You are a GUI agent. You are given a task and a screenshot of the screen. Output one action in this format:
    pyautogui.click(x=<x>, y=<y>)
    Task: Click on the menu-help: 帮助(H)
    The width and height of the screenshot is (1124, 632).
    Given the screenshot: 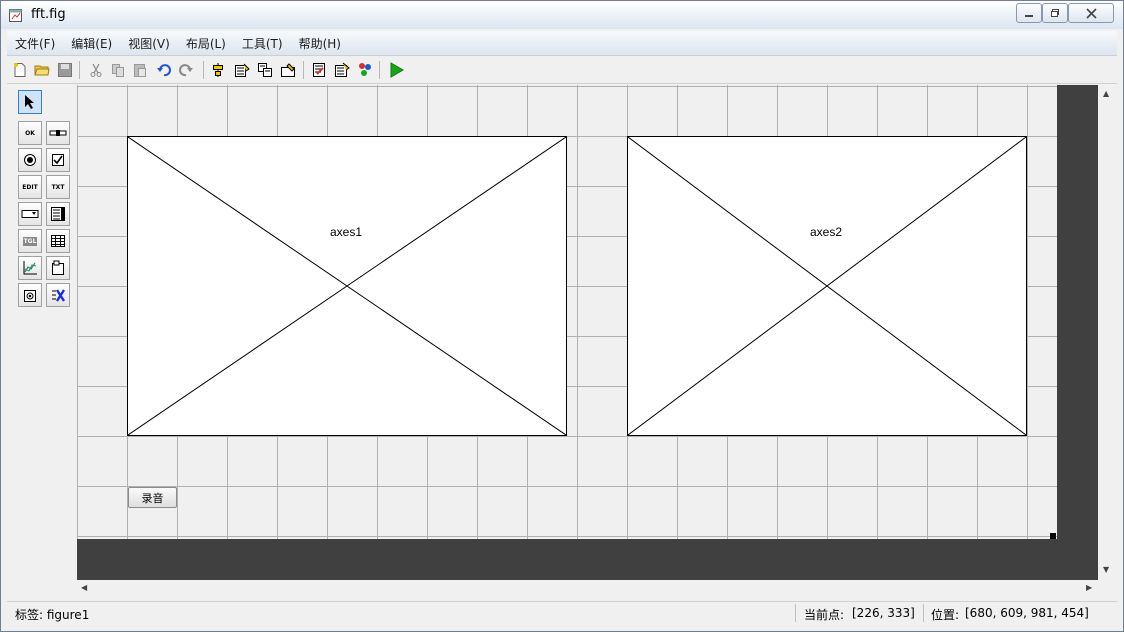 What is the action you would take?
    pyautogui.click(x=320, y=43)
    